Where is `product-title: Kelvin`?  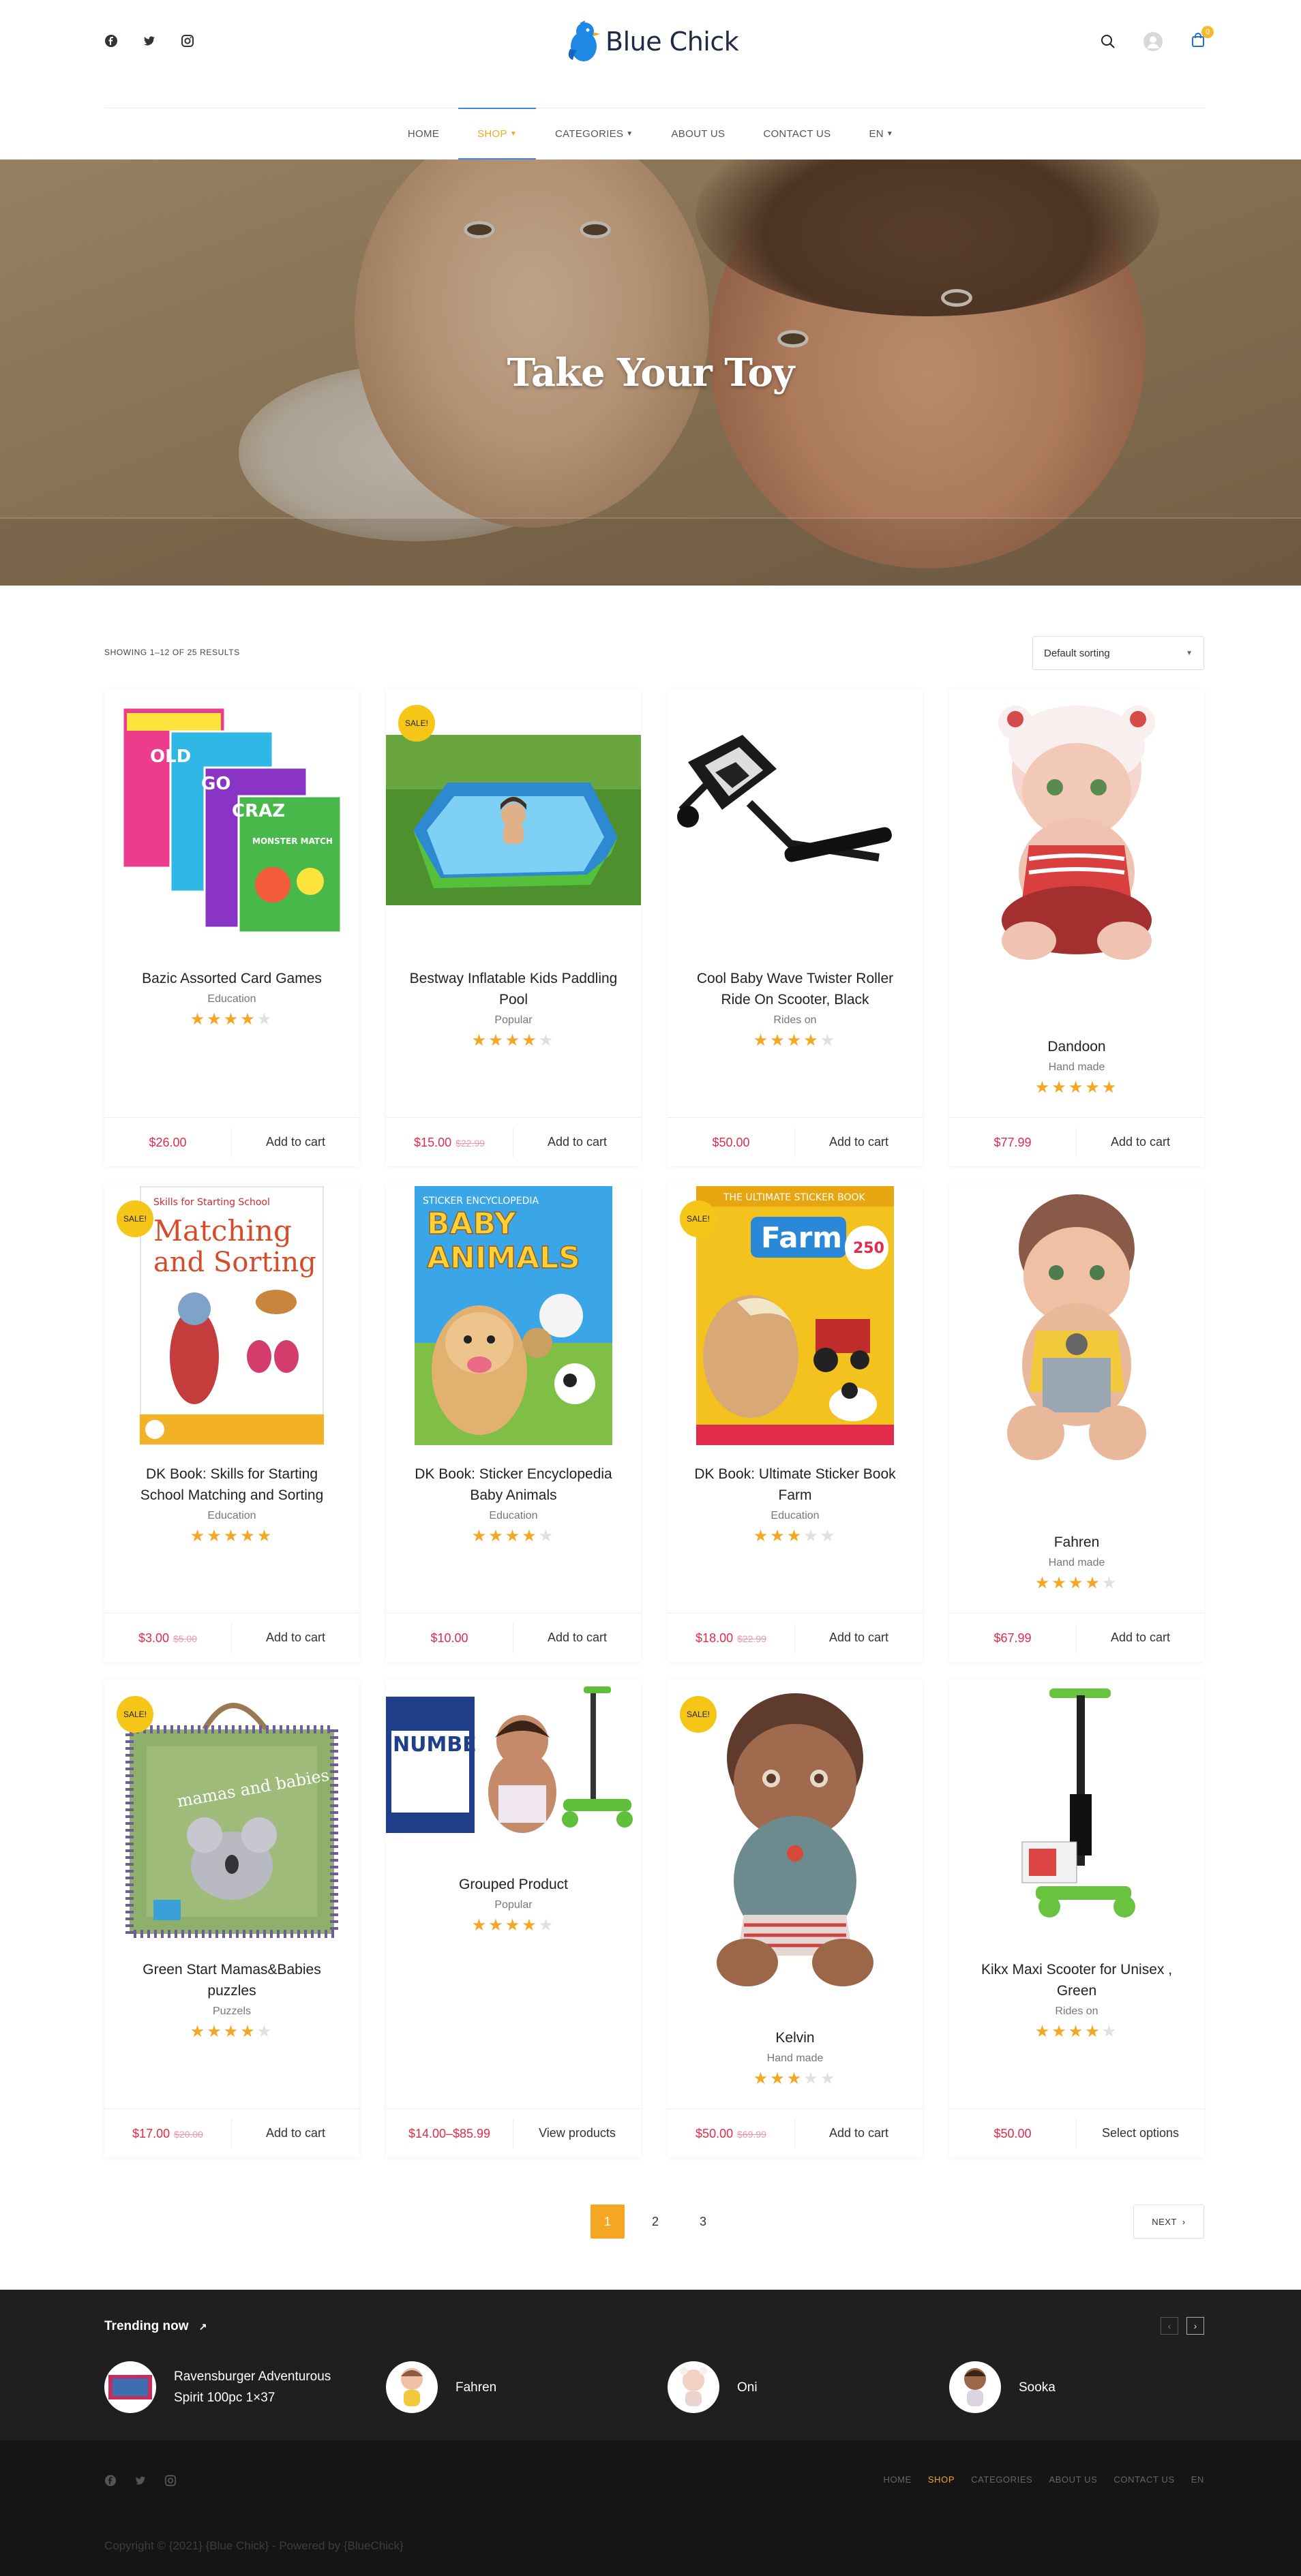 product-title: Kelvin is located at coordinates (795, 2038).